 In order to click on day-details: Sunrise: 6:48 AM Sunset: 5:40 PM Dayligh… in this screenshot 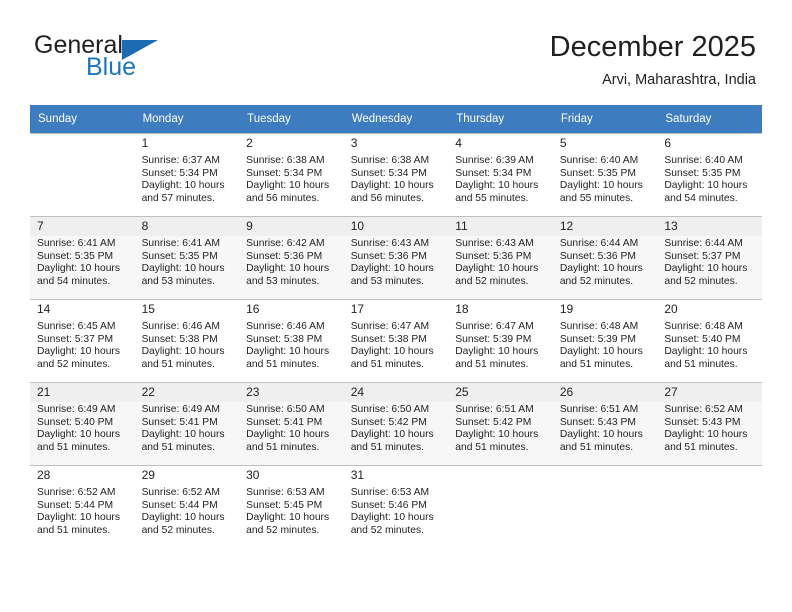, I will do `click(706, 345)`.